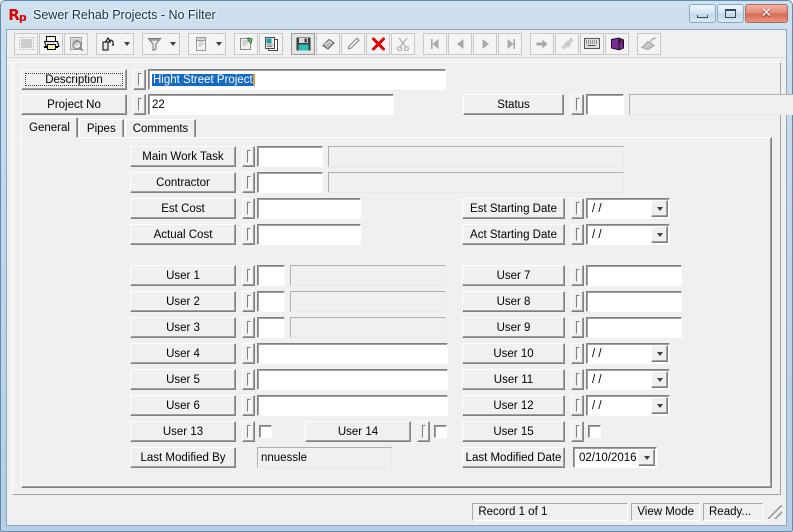 The width and height of the screenshot is (793, 532). I want to click on last-modified-date-picker: 02/10/2016, so click(615, 457).